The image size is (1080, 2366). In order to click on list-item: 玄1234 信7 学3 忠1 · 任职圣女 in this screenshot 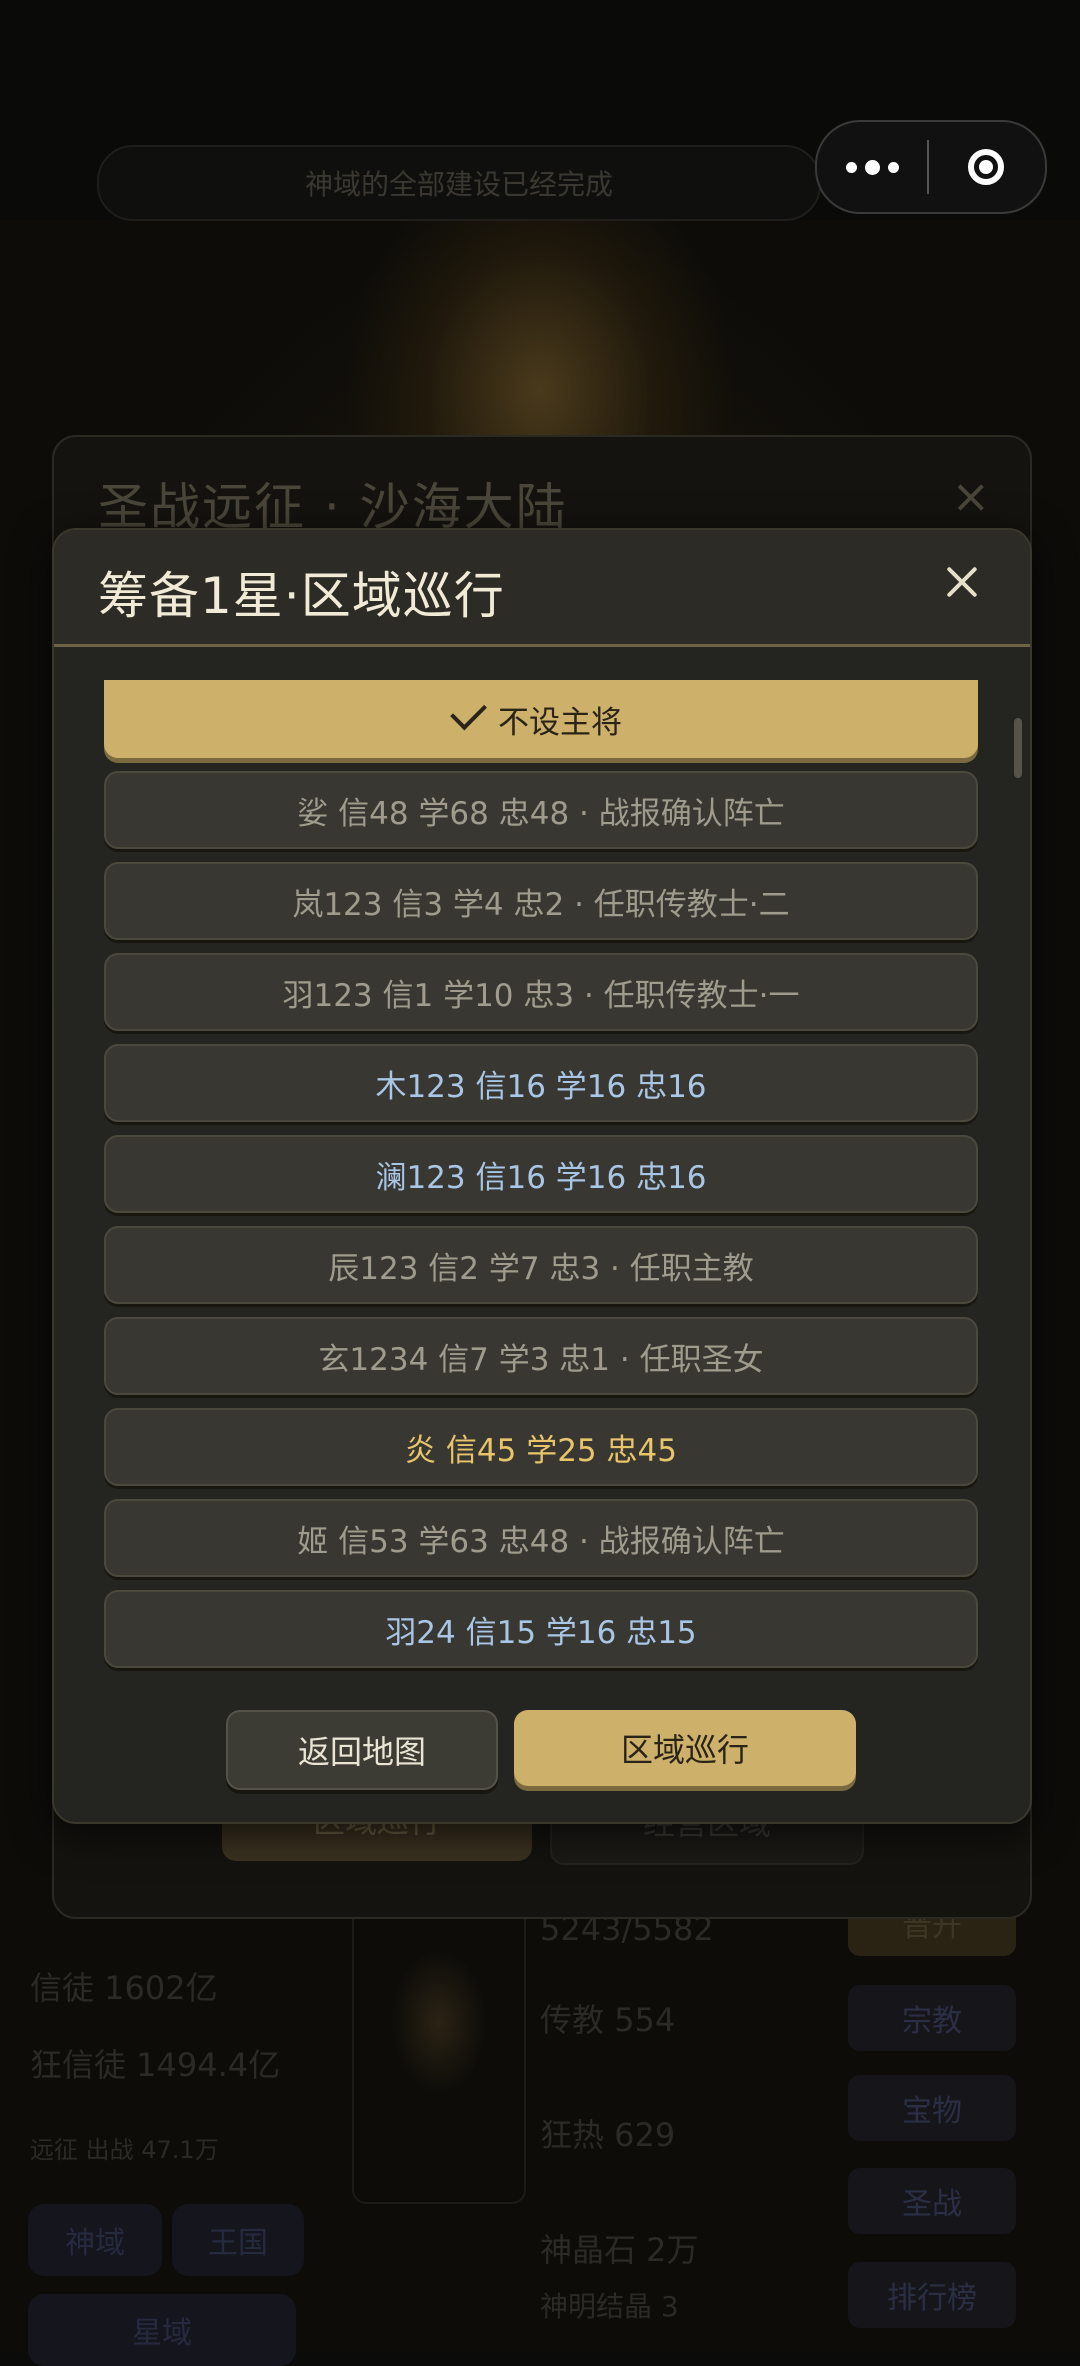, I will do `click(541, 1356)`.